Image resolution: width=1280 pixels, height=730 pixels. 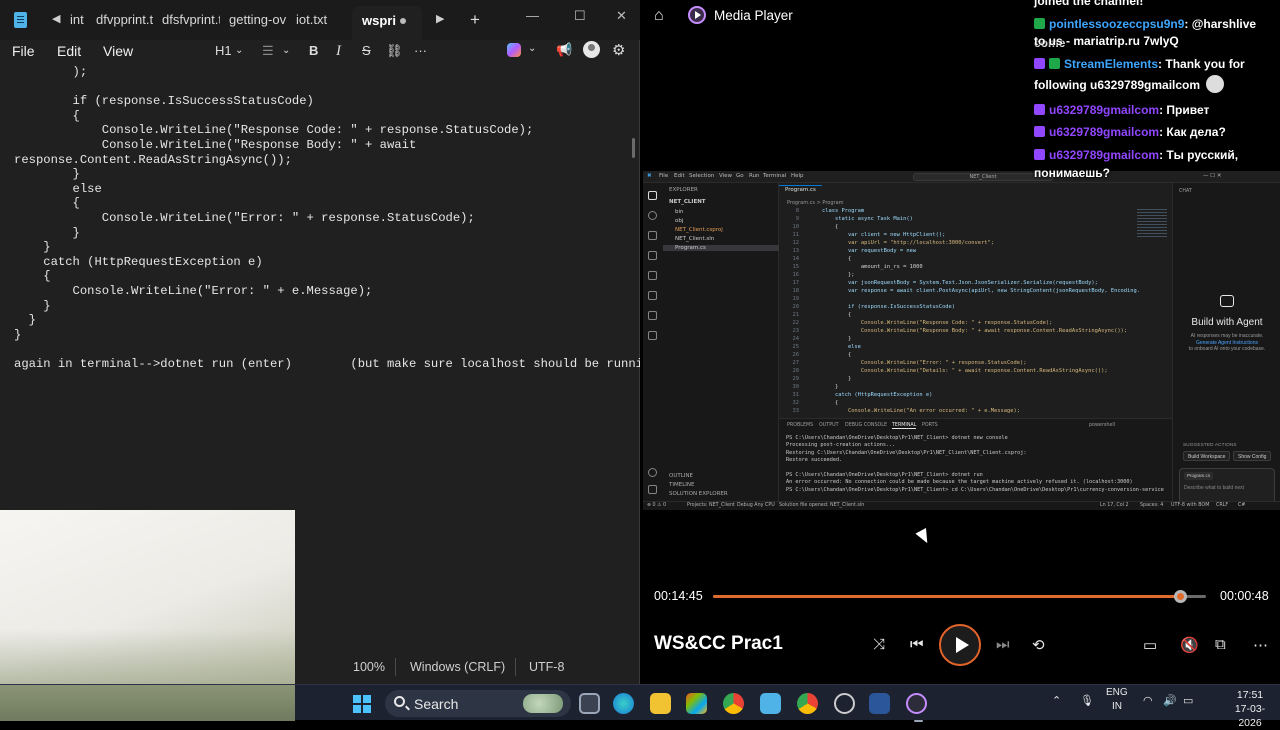 What do you see at coordinates (125, 19) in the screenshot?
I see `tab-dfvpprint: dfvpprint.t` at bounding box center [125, 19].